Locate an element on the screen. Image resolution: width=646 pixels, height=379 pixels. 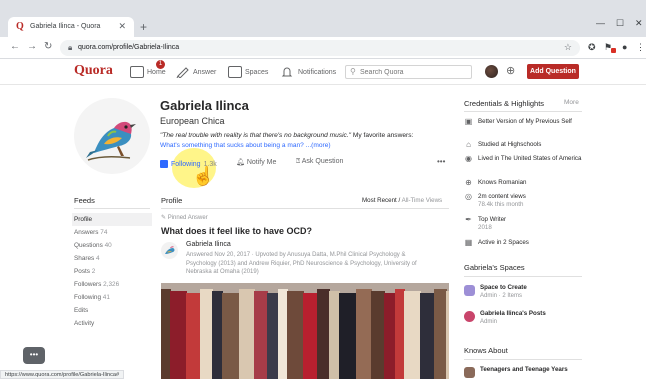
feed-label: Followers is located at coordinates (88, 284).